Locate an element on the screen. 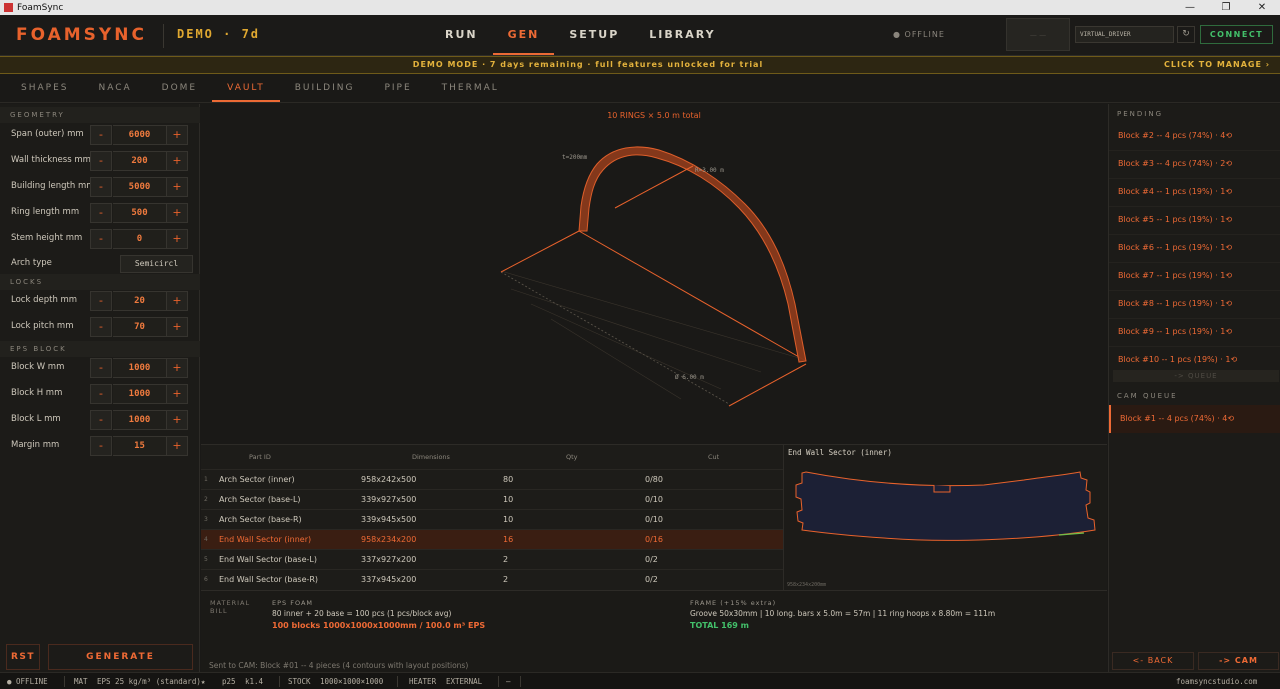 This screenshot has height=689, width=1280. status-material: EPS 25 kg/m³ (standard)★ is located at coordinates (151, 681).